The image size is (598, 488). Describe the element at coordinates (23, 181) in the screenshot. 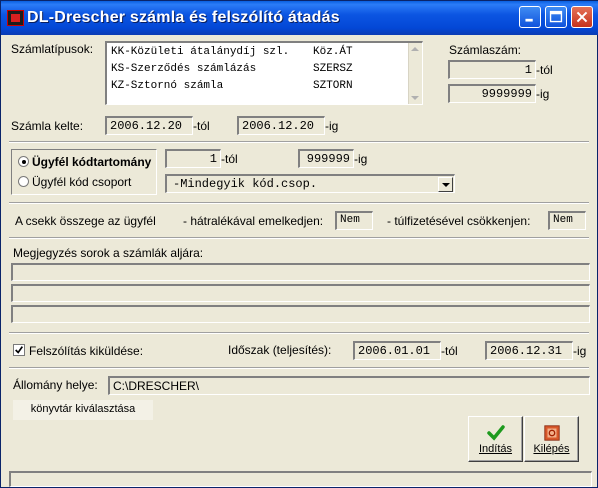

I see `client-group-radio` at that location.